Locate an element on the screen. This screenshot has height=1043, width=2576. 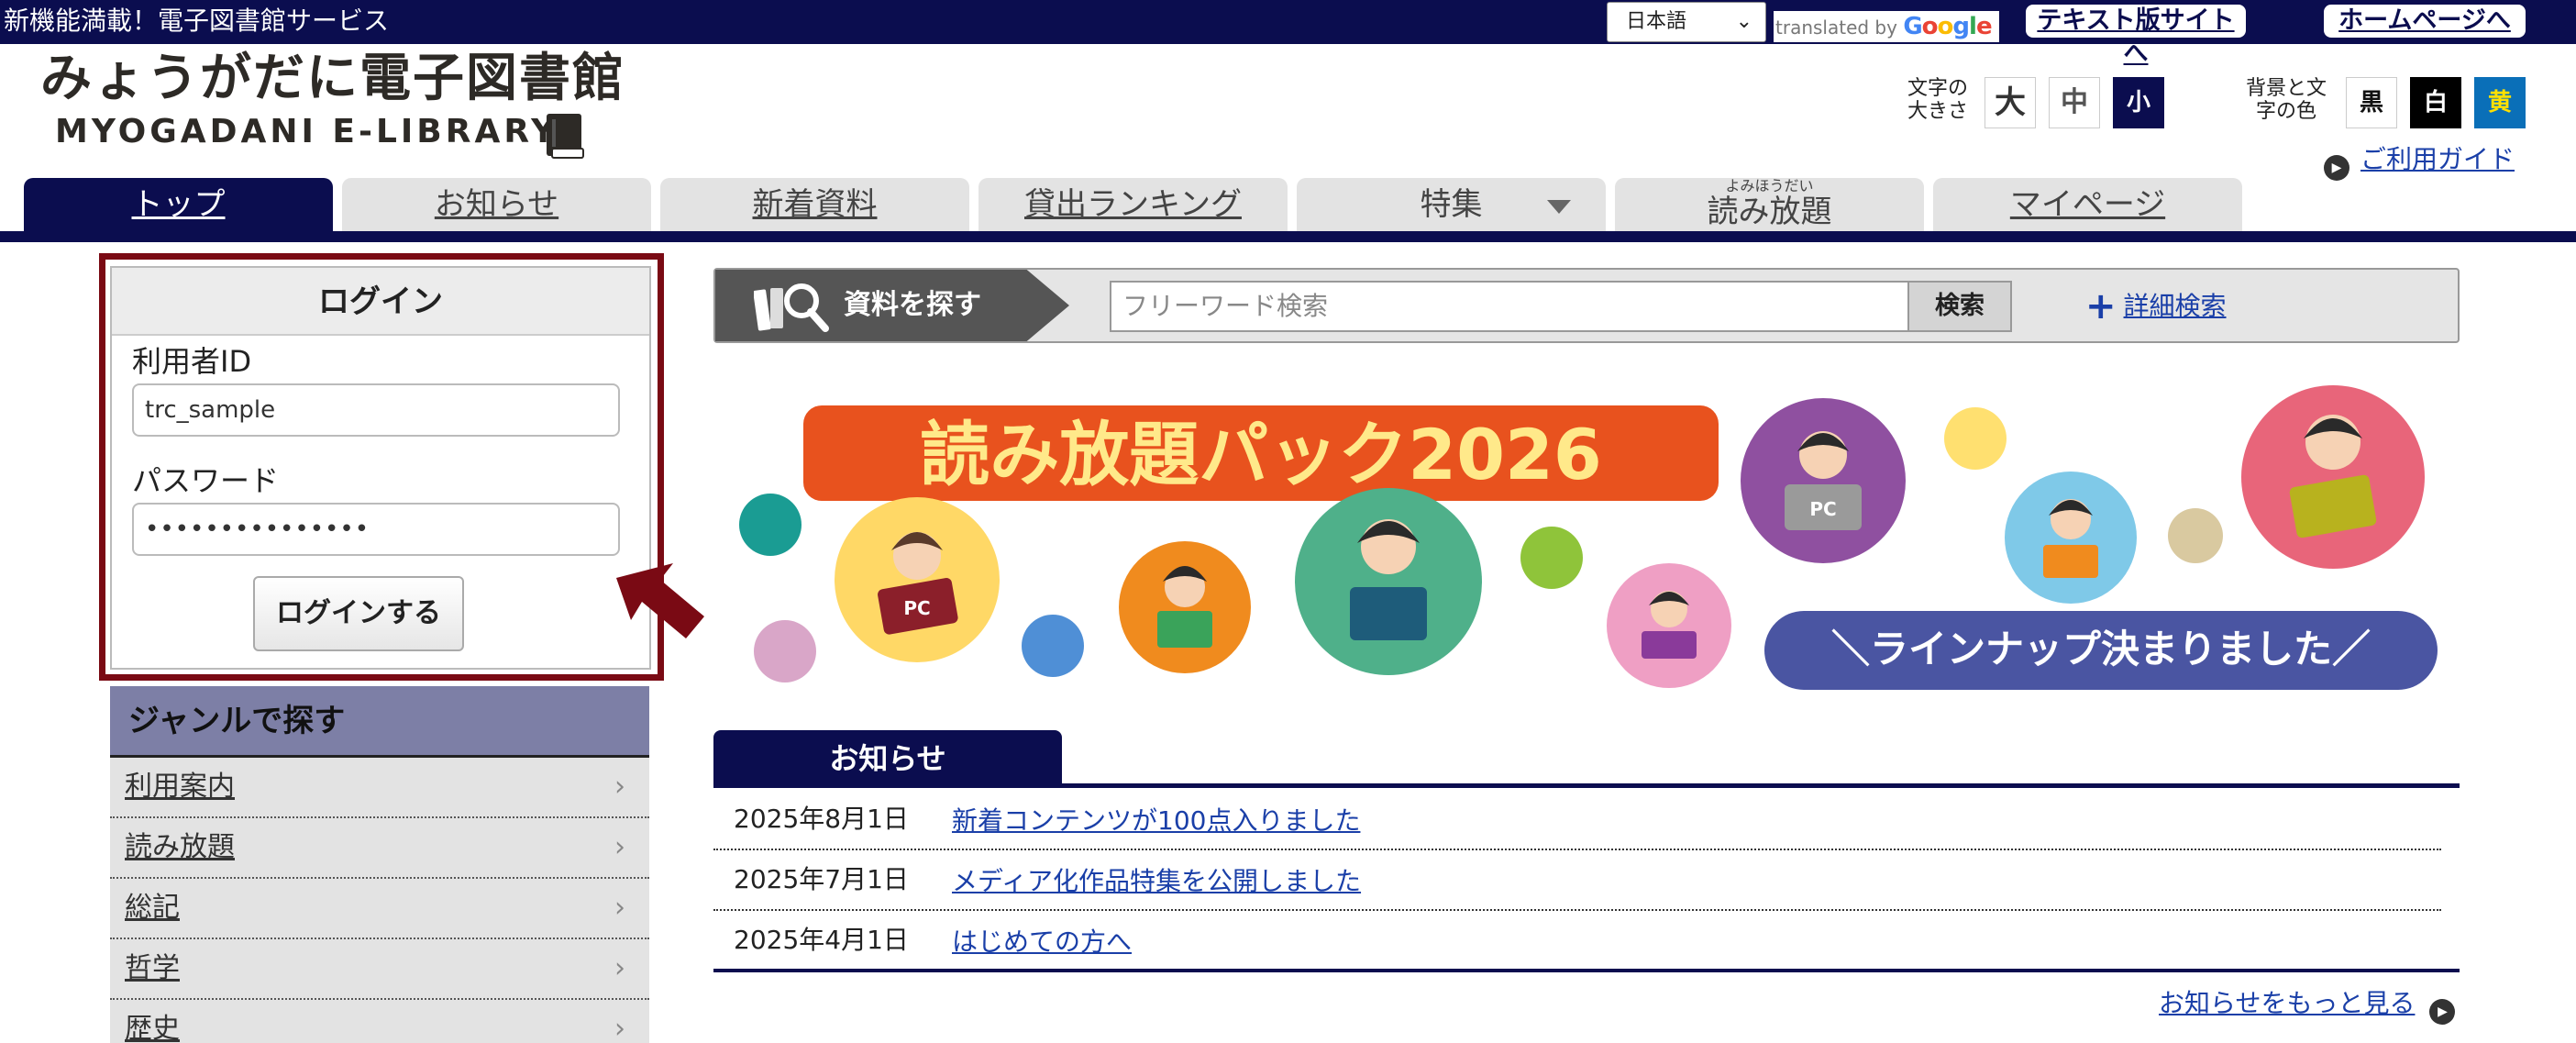
chevron-down-icon: ⌄ is located at coordinates (1743, 21).